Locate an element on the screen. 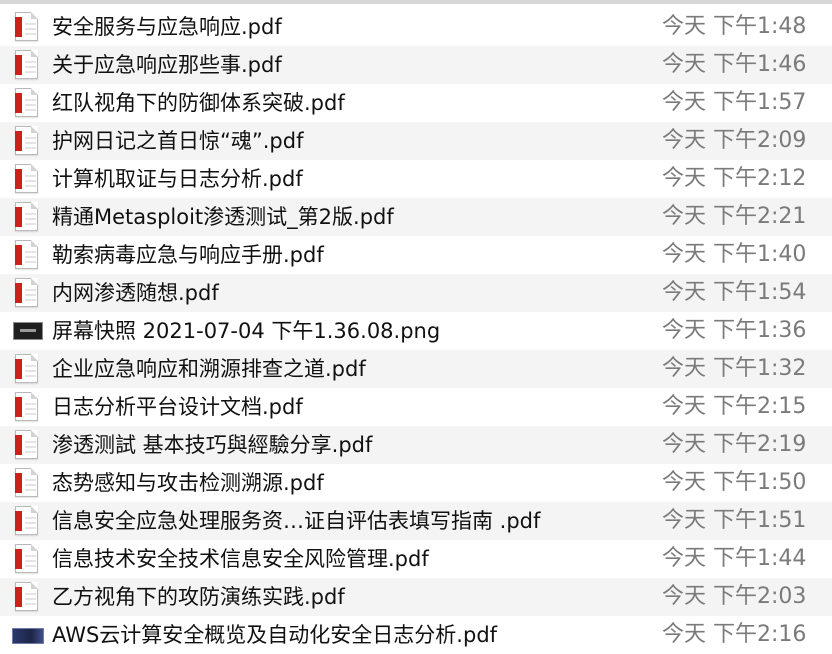 This screenshot has width=832, height=654. file-date: 今天 下午2:15 is located at coordinates (734, 406).